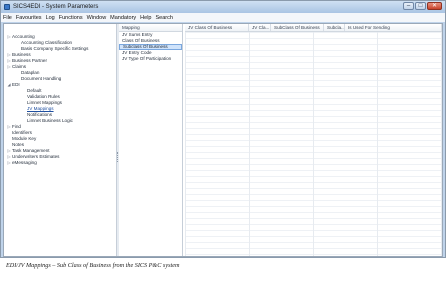  Describe the element at coordinates (50, 120) in the screenshot. I see `tree-item-label: Limnet Business Logic` at that location.